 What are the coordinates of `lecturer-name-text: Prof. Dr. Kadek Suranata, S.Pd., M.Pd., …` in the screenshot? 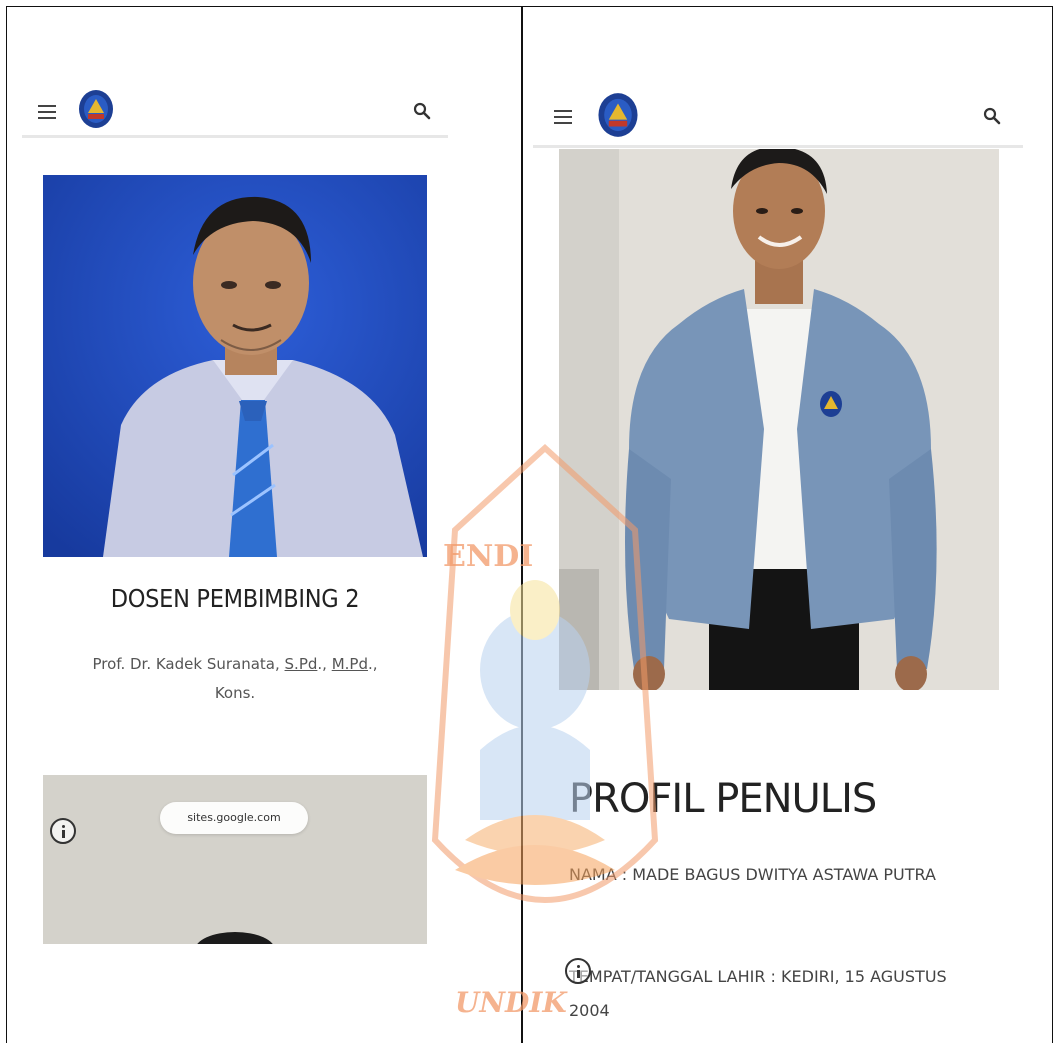 It's located at (235, 679).